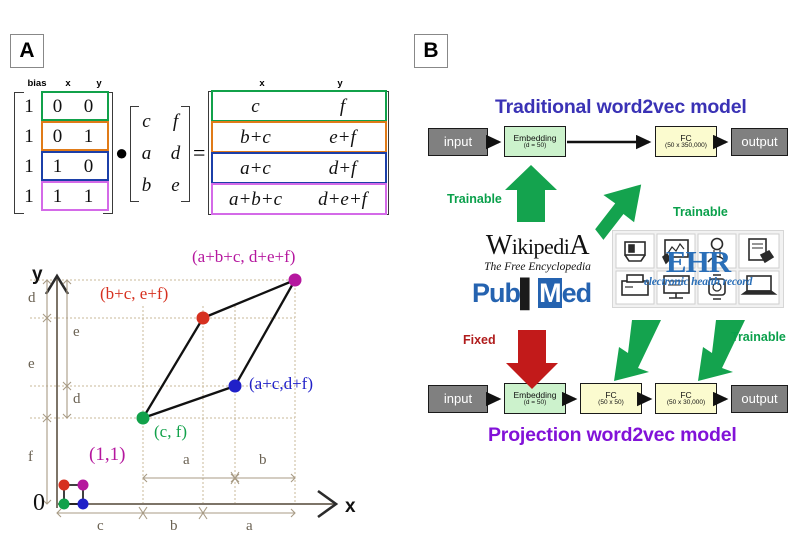 The width and height of the screenshot is (798, 560). Describe the element at coordinates (100, 526) in the screenshot. I see `x-dim-c-lower: c` at that location.